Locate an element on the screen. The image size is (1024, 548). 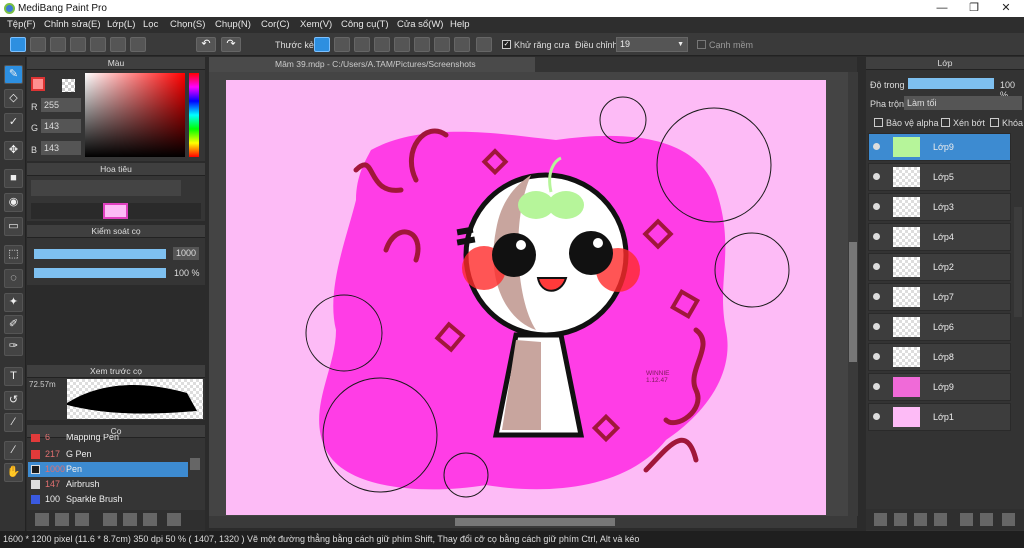
color-picker-square is located at coordinates (135, 115).